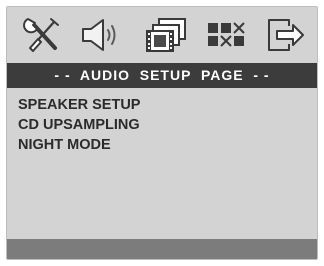 Image resolution: width=324 pixels, height=266 pixels. I want to click on setup-menu: SPEAKER SETUP CD UPSAMPLING NIGHT MODE, so click(79, 125).